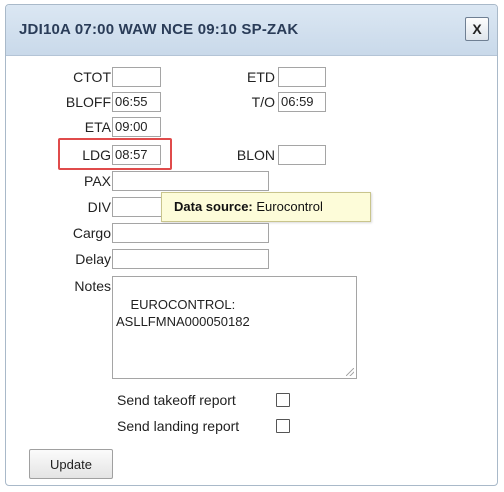  Describe the element at coordinates (91, 233) in the screenshot. I see `cargo-label: Cargo` at that location.